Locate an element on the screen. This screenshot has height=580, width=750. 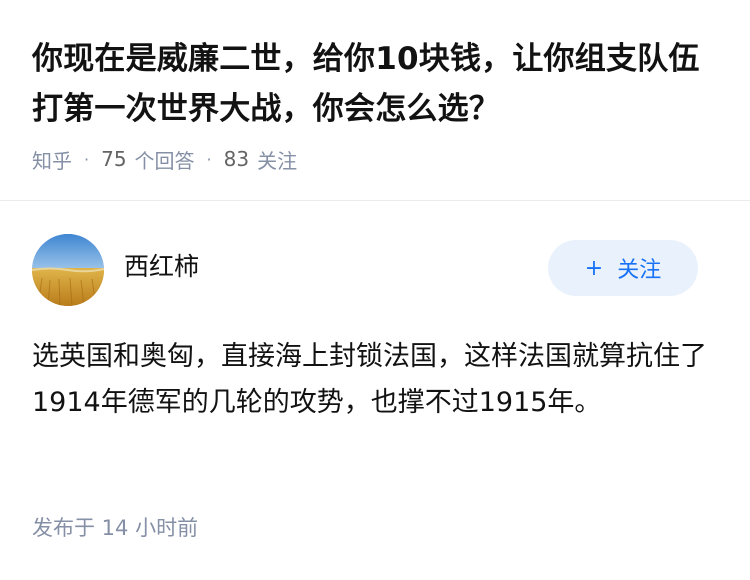
answer-count-label: 个回答 is located at coordinates (165, 159).